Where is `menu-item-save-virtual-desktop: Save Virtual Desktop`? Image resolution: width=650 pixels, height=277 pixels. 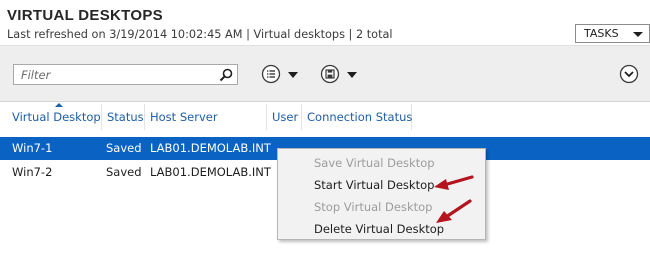
menu-item-save-virtual-desktop: Save Virtual Desktop is located at coordinates (381, 163).